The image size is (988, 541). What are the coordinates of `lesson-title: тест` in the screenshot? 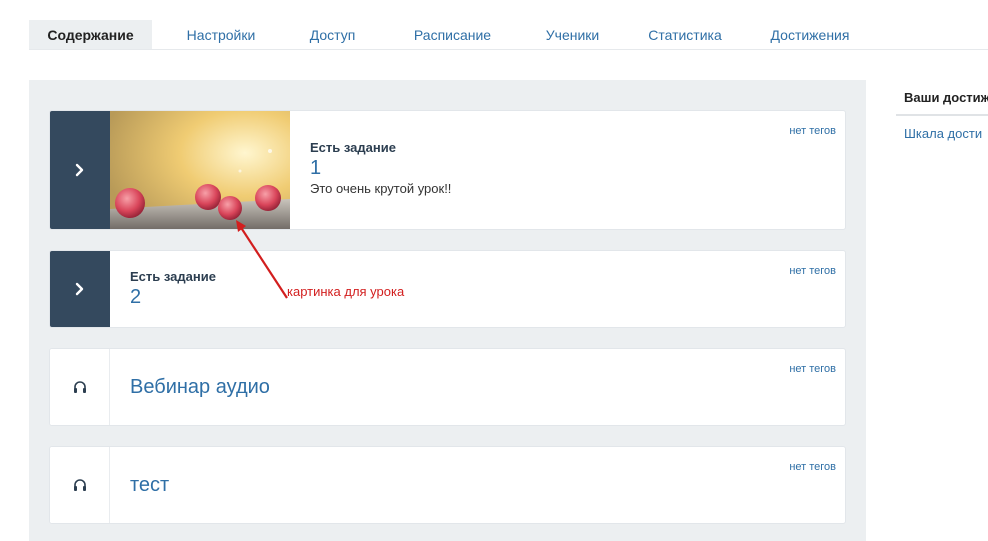 It's located at (149, 485).